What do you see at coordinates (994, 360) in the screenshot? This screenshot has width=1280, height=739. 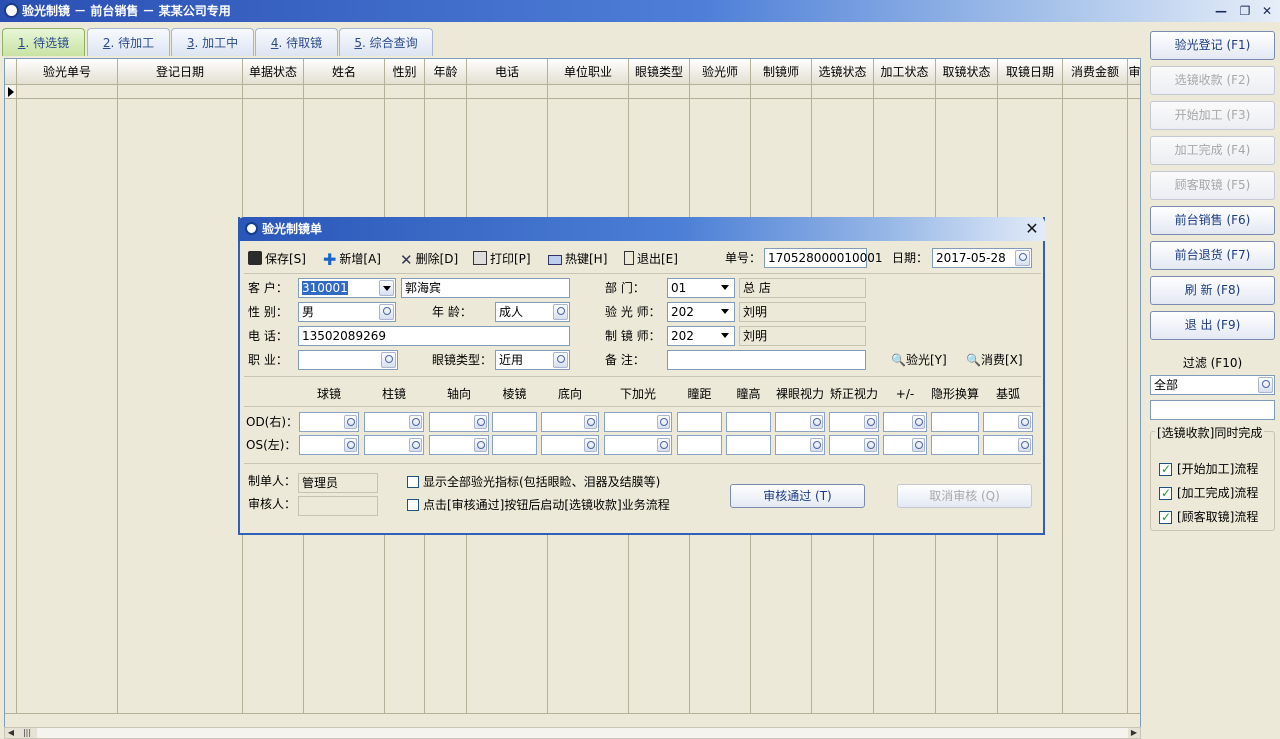 I see `consume-button: 🔍消费[X]` at bounding box center [994, 360].